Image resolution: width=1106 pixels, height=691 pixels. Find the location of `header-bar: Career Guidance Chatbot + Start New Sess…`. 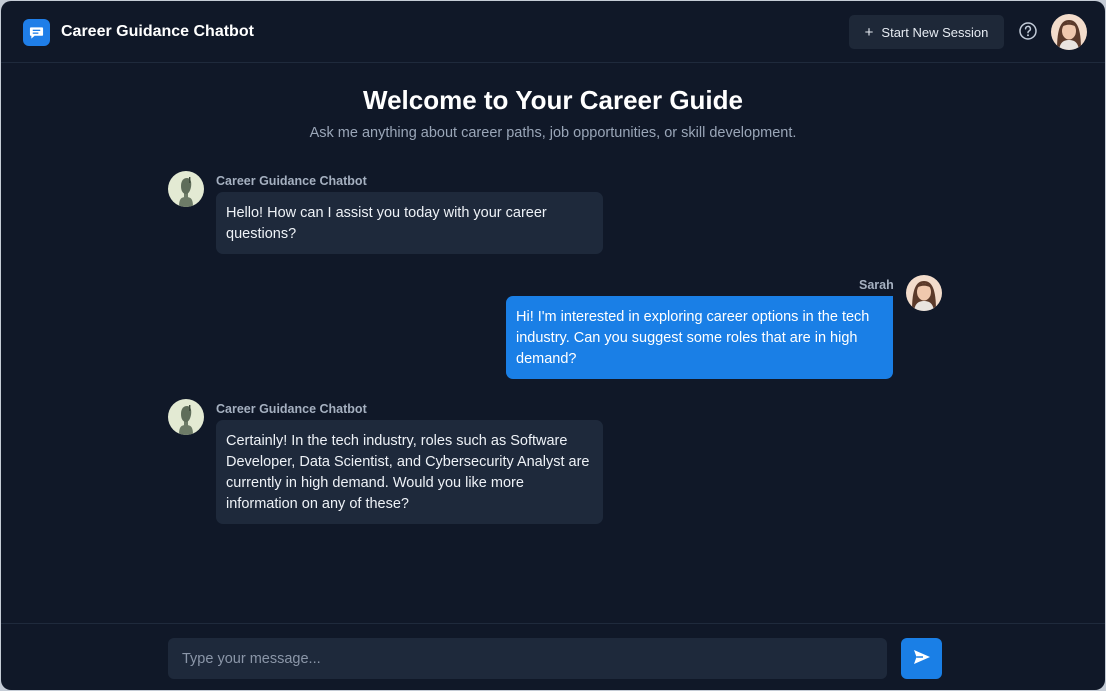

header-bar: Career Guidance Chatbot + Start New Sess… is located at coordinates (553, 32).